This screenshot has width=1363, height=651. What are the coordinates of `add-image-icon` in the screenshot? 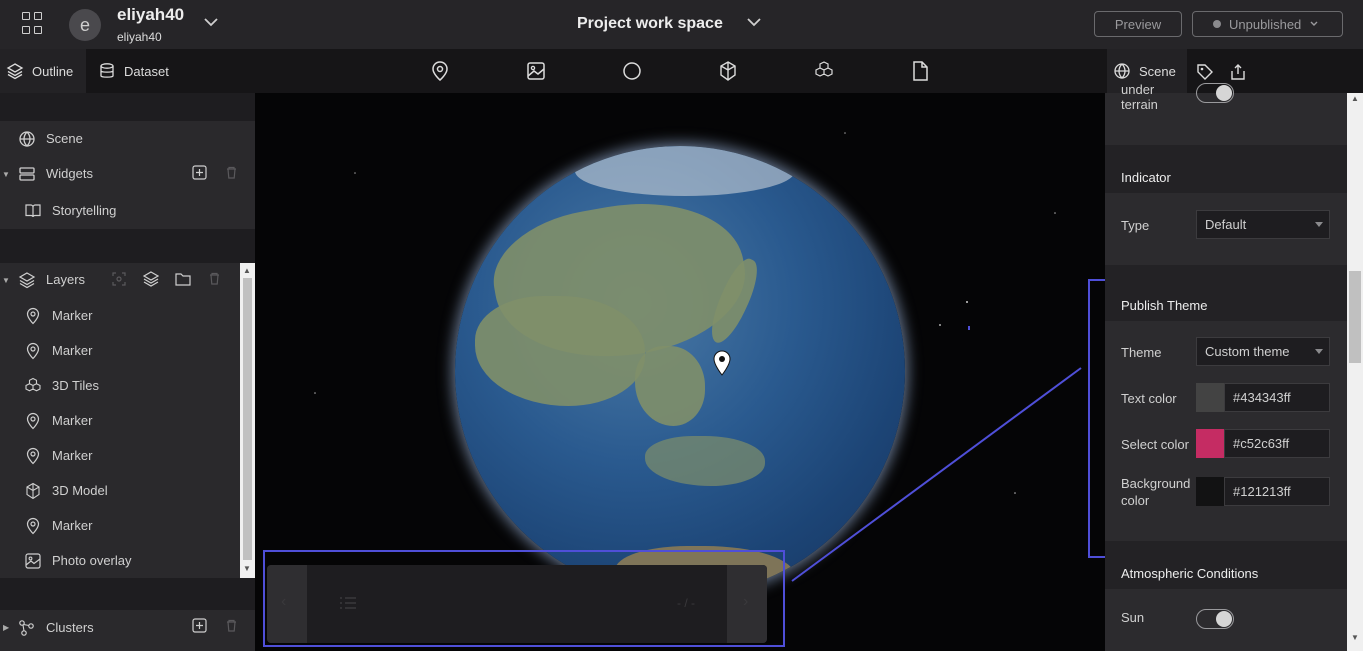 It's located at (536, 71).